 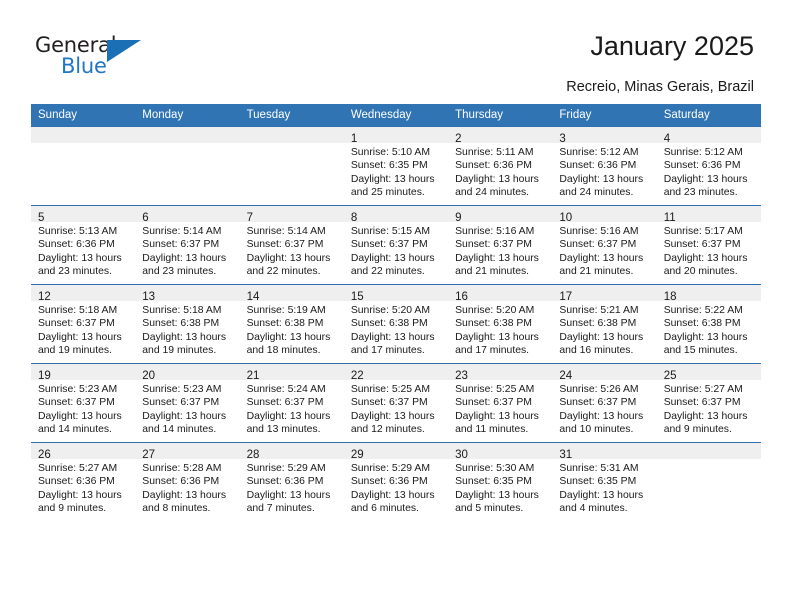 What do you see at coordinates (95, 59) in the screenshot?
I see `general-blue-logo: General Blue` at bounding box center [95, 59].